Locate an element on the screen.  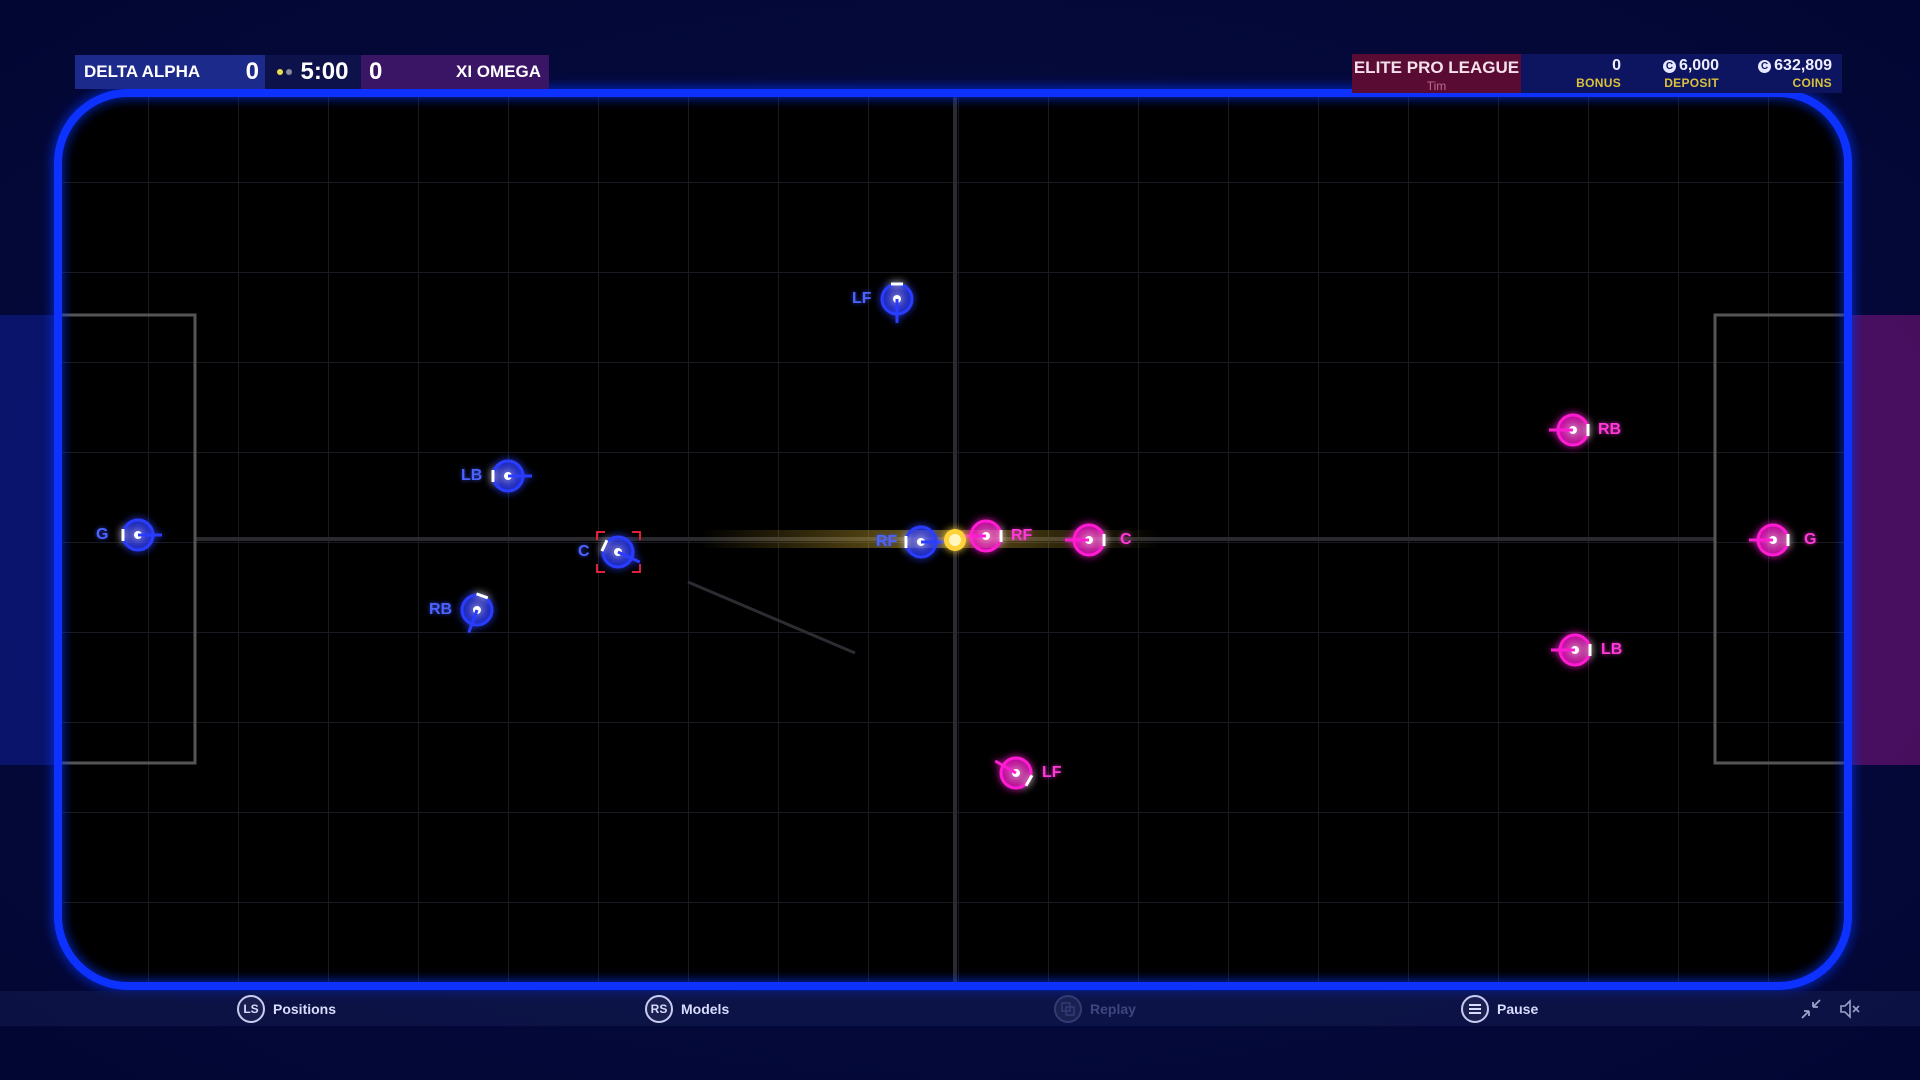
away-score: 0 is located at coordinates (375, 72).